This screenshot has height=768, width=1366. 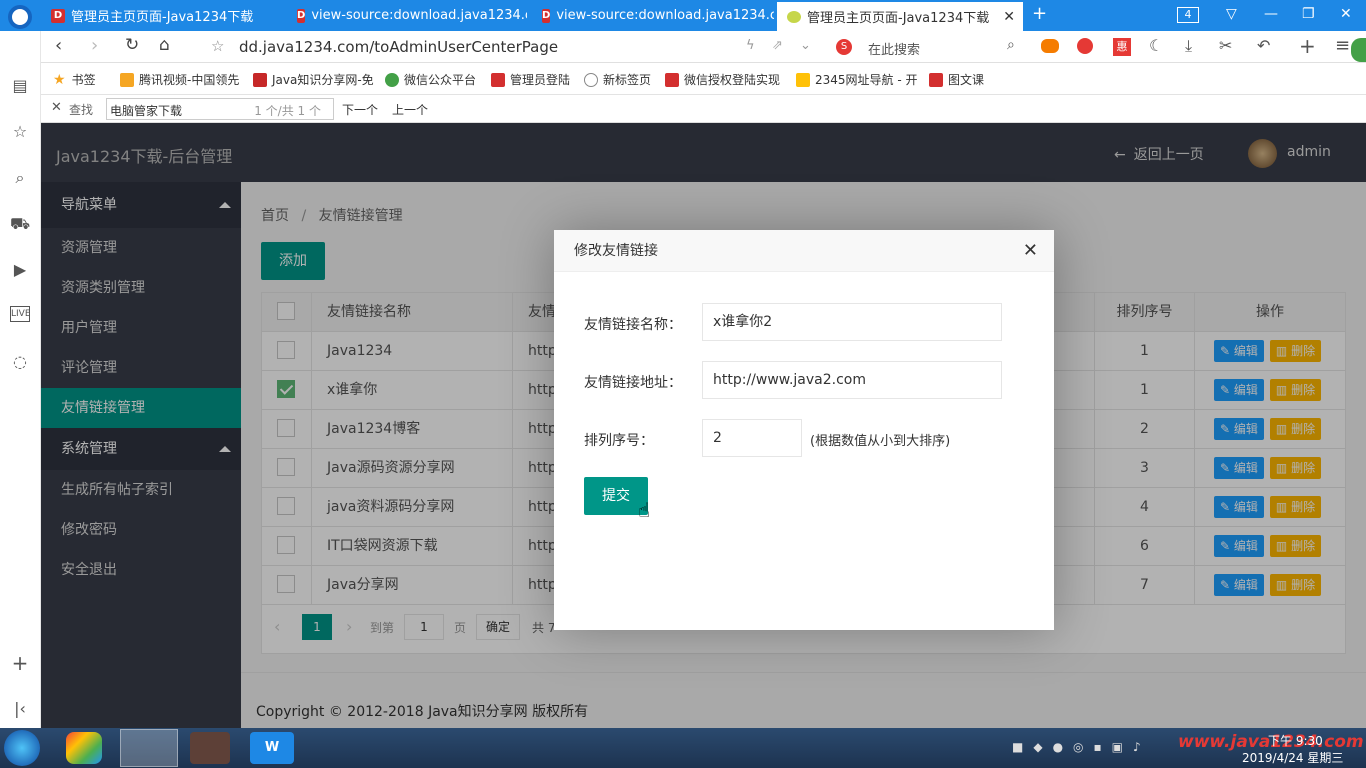 What do you see at coordinates (1009, 17) in the screenshot?
I see `close-tab-icon: ✕` at bounding box center [1009, 17].